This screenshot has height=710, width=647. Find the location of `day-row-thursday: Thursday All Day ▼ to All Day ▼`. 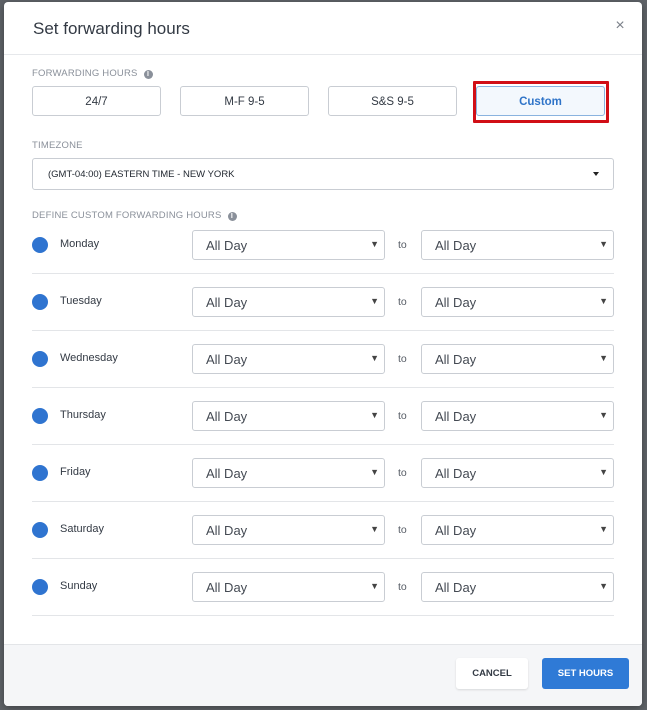

day-row-thursday: Thursday All Day ▼ to All Day ▼ is located at coordinates (323, 416).